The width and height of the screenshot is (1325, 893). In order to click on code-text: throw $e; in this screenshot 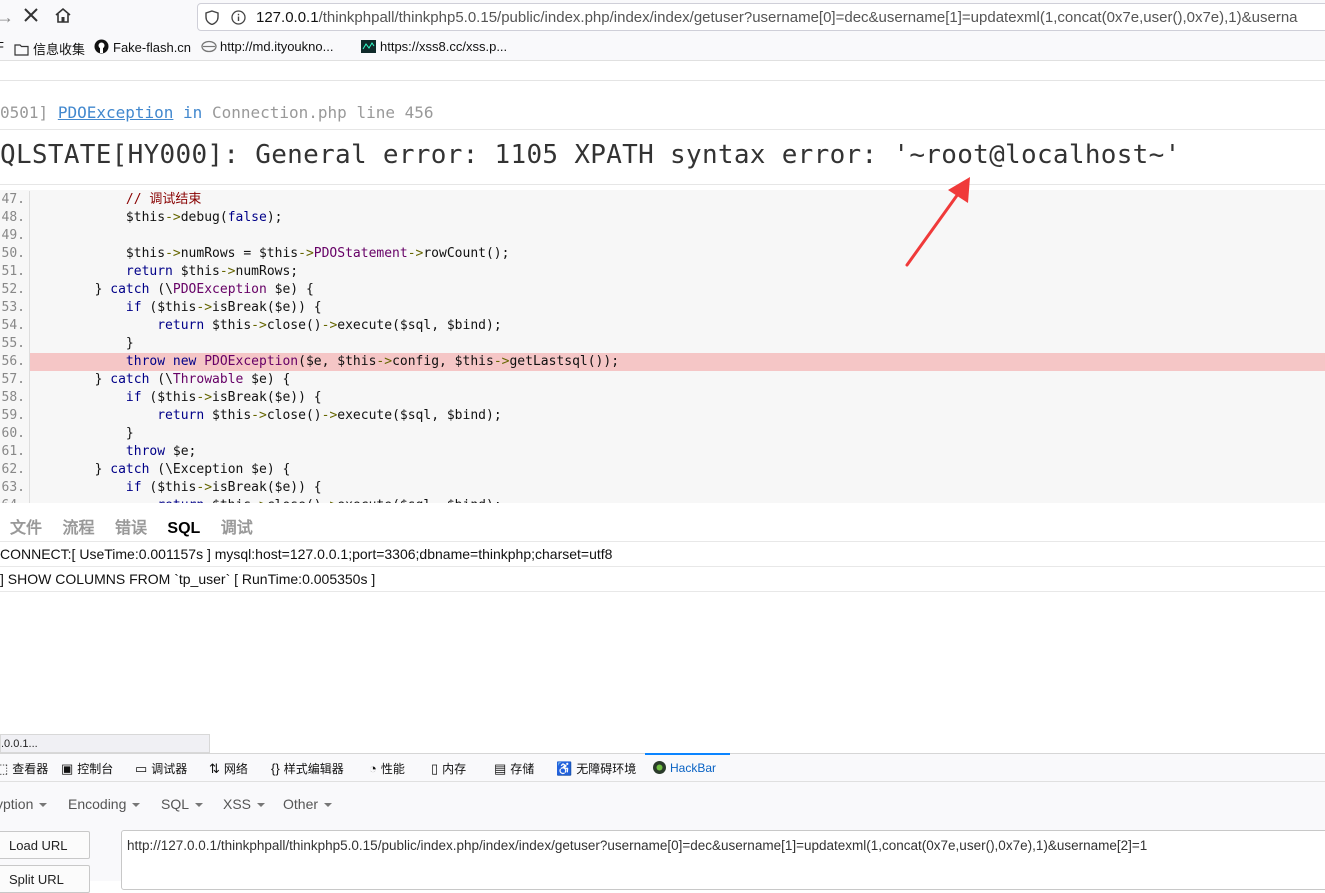, I will do `click(161, 451)`.